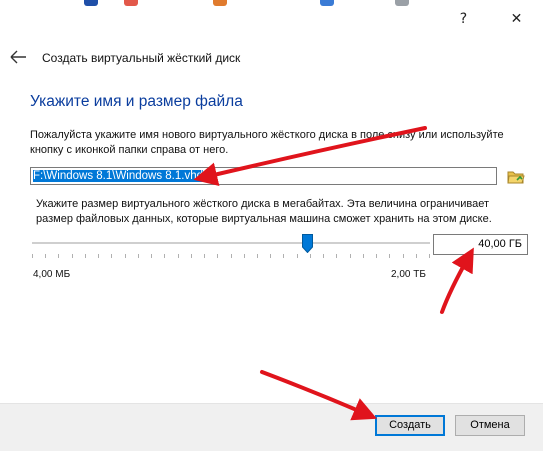 The height and width of the screenshot is (451, 543). I want to click on folder-icon, so click(516, 177).